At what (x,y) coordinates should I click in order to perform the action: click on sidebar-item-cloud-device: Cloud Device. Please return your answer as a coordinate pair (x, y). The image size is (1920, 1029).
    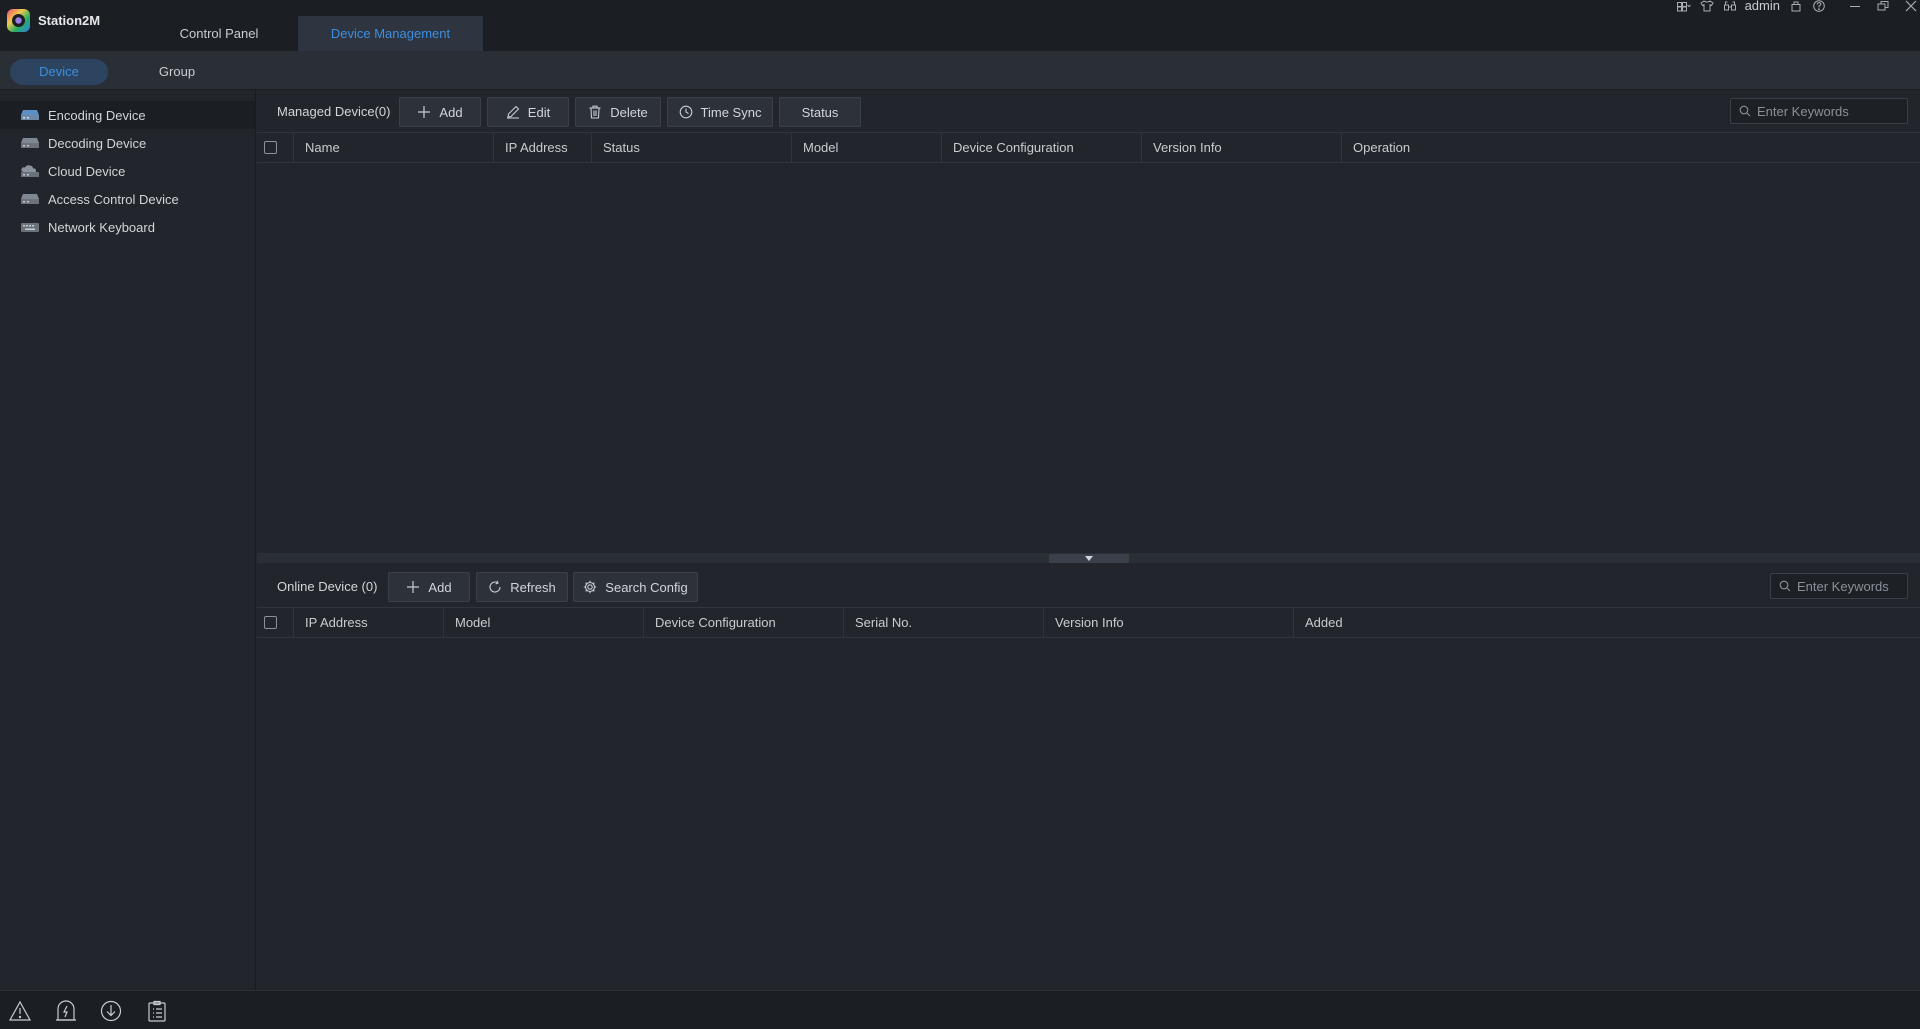
    Looking at the image, I should click on (127, 171).